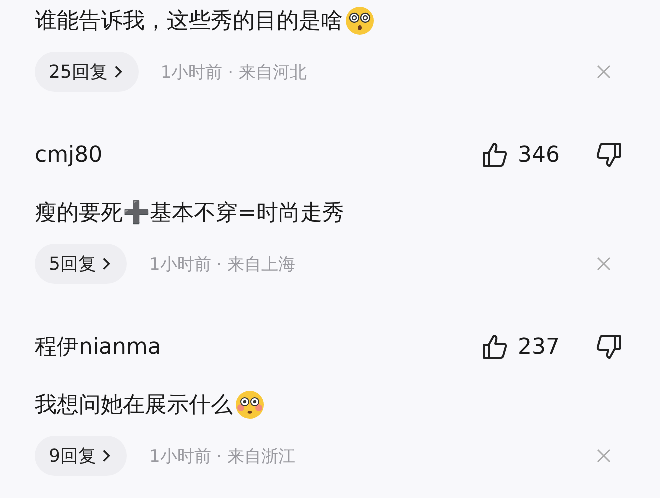 The image size is (660, 498). What do you see at coordinates (81, 264) in the screenshot?
I see `replies-button: 5回复` at bounding box center [81, 264].